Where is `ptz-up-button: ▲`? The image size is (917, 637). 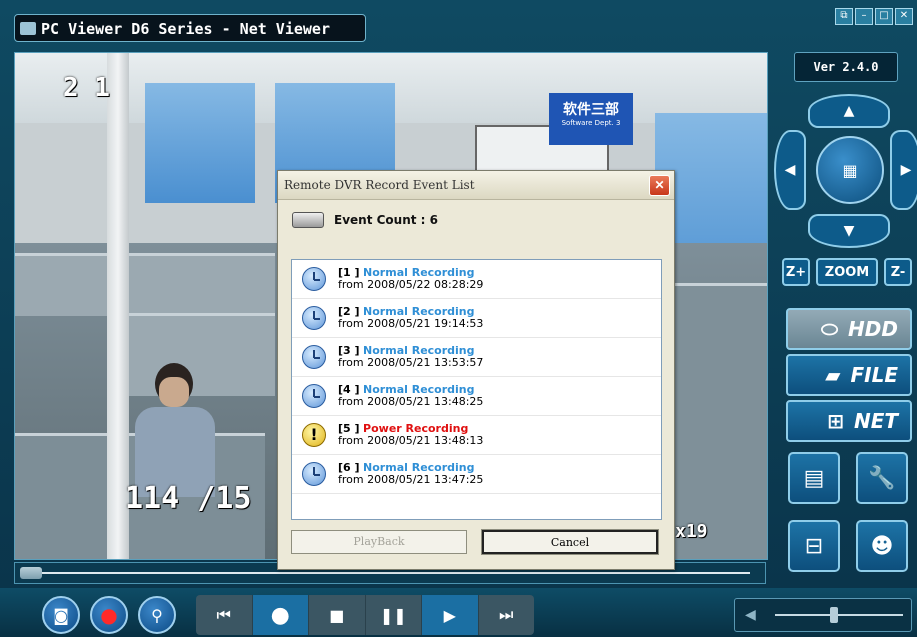 ptz-up-button: ▲ is located at coordinates (849, 111).